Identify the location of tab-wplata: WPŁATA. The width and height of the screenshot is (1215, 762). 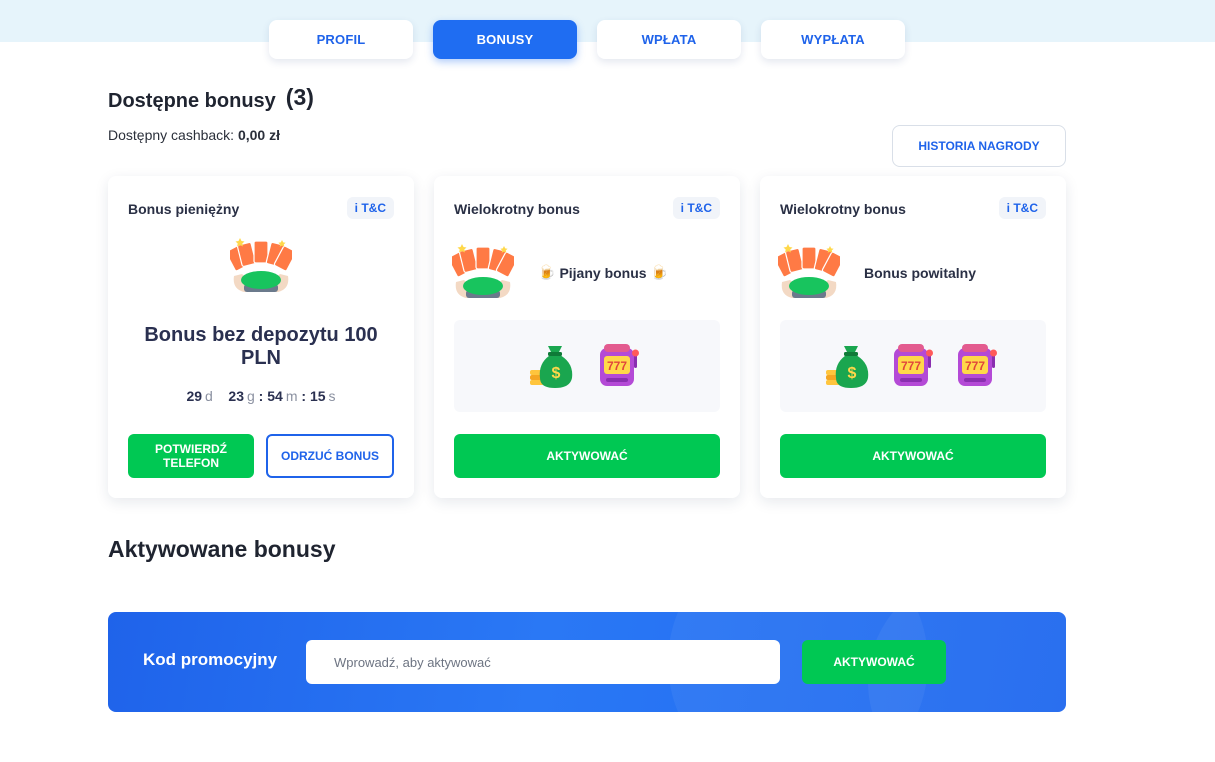
(669, 39).